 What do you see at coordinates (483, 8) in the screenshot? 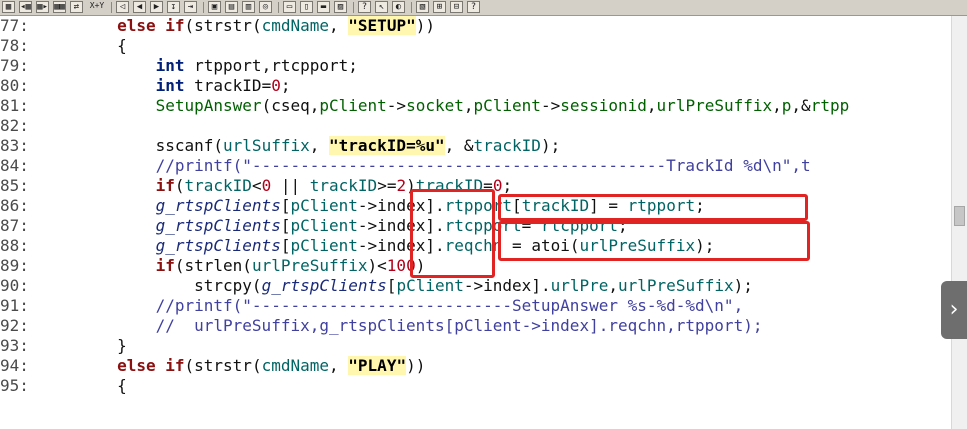
I see `toolbar: ▦ ◂▦ ▦▸ ▦▦ ⇄ X+Y ◁ ◀ ▶ ↧ ⇥ ▣ ▤ ▥ ◎ ▭ ▯ ▬ ▨? ↖ ◐ ▧ ⊞ ⊟?` at bounding box center [483, 8].